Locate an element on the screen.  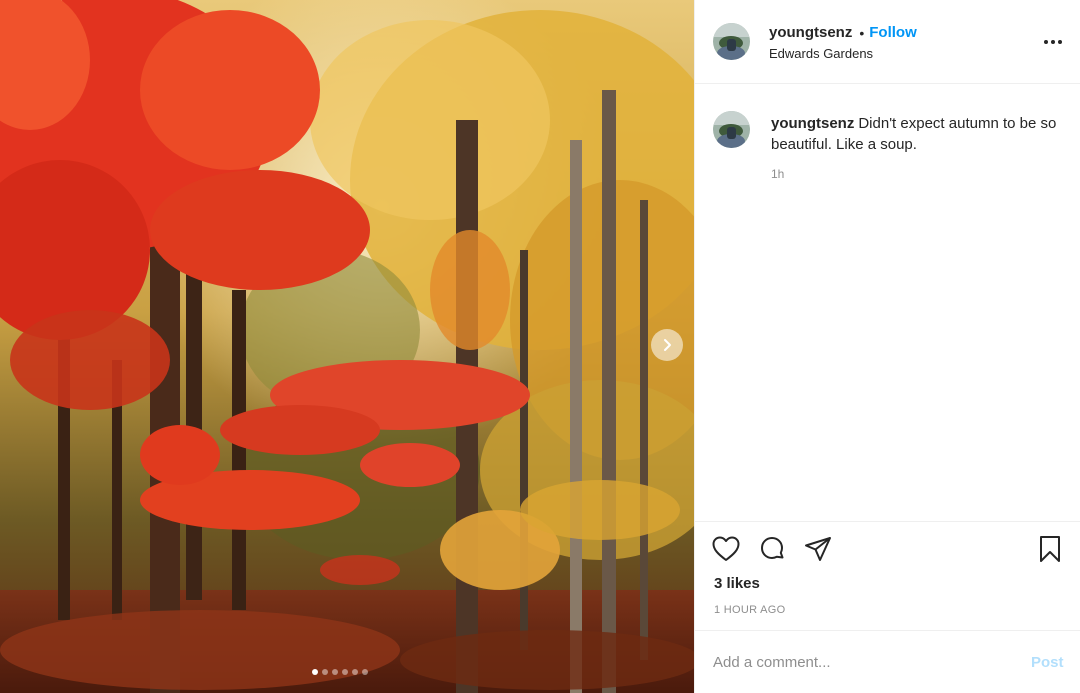
follow-button: Follow is located at coordinates (893, 32).